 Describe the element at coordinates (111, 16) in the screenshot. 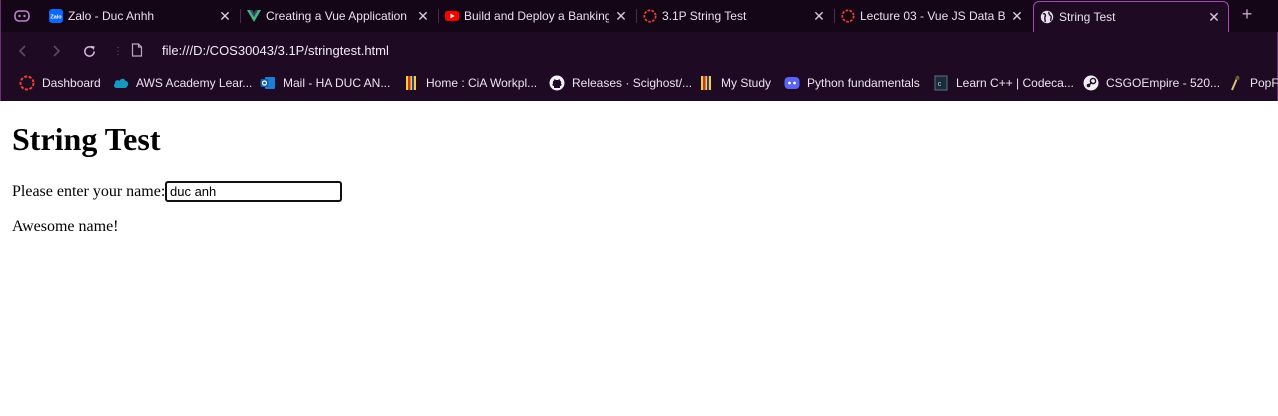

I see `tab-title: Zalo - Duc Anhh` at that location.